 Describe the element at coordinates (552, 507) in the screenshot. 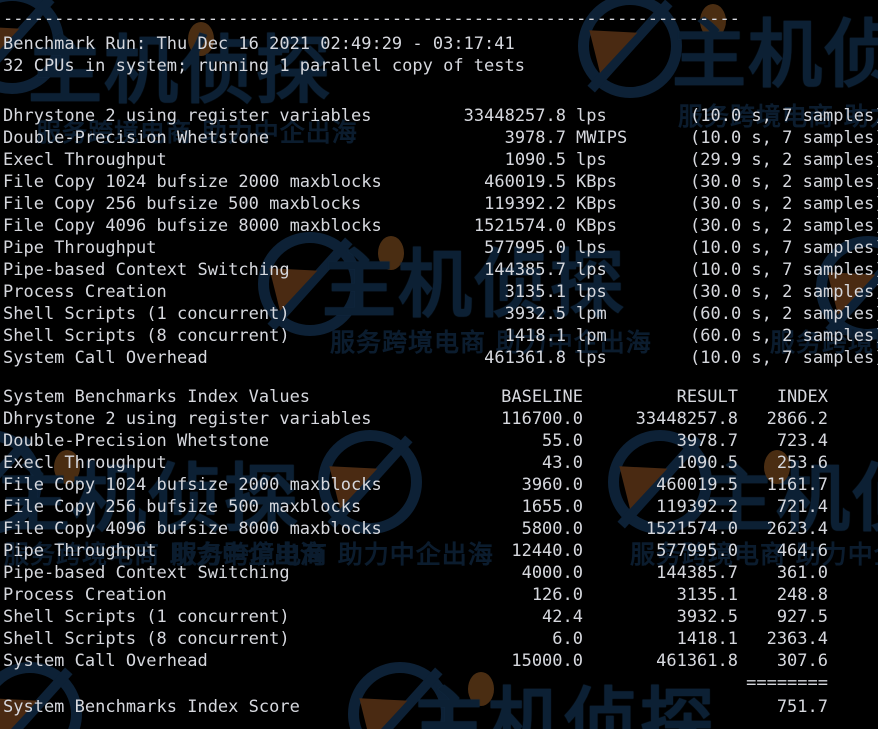

I see `index-row-baseline: 1655.0` at that location.